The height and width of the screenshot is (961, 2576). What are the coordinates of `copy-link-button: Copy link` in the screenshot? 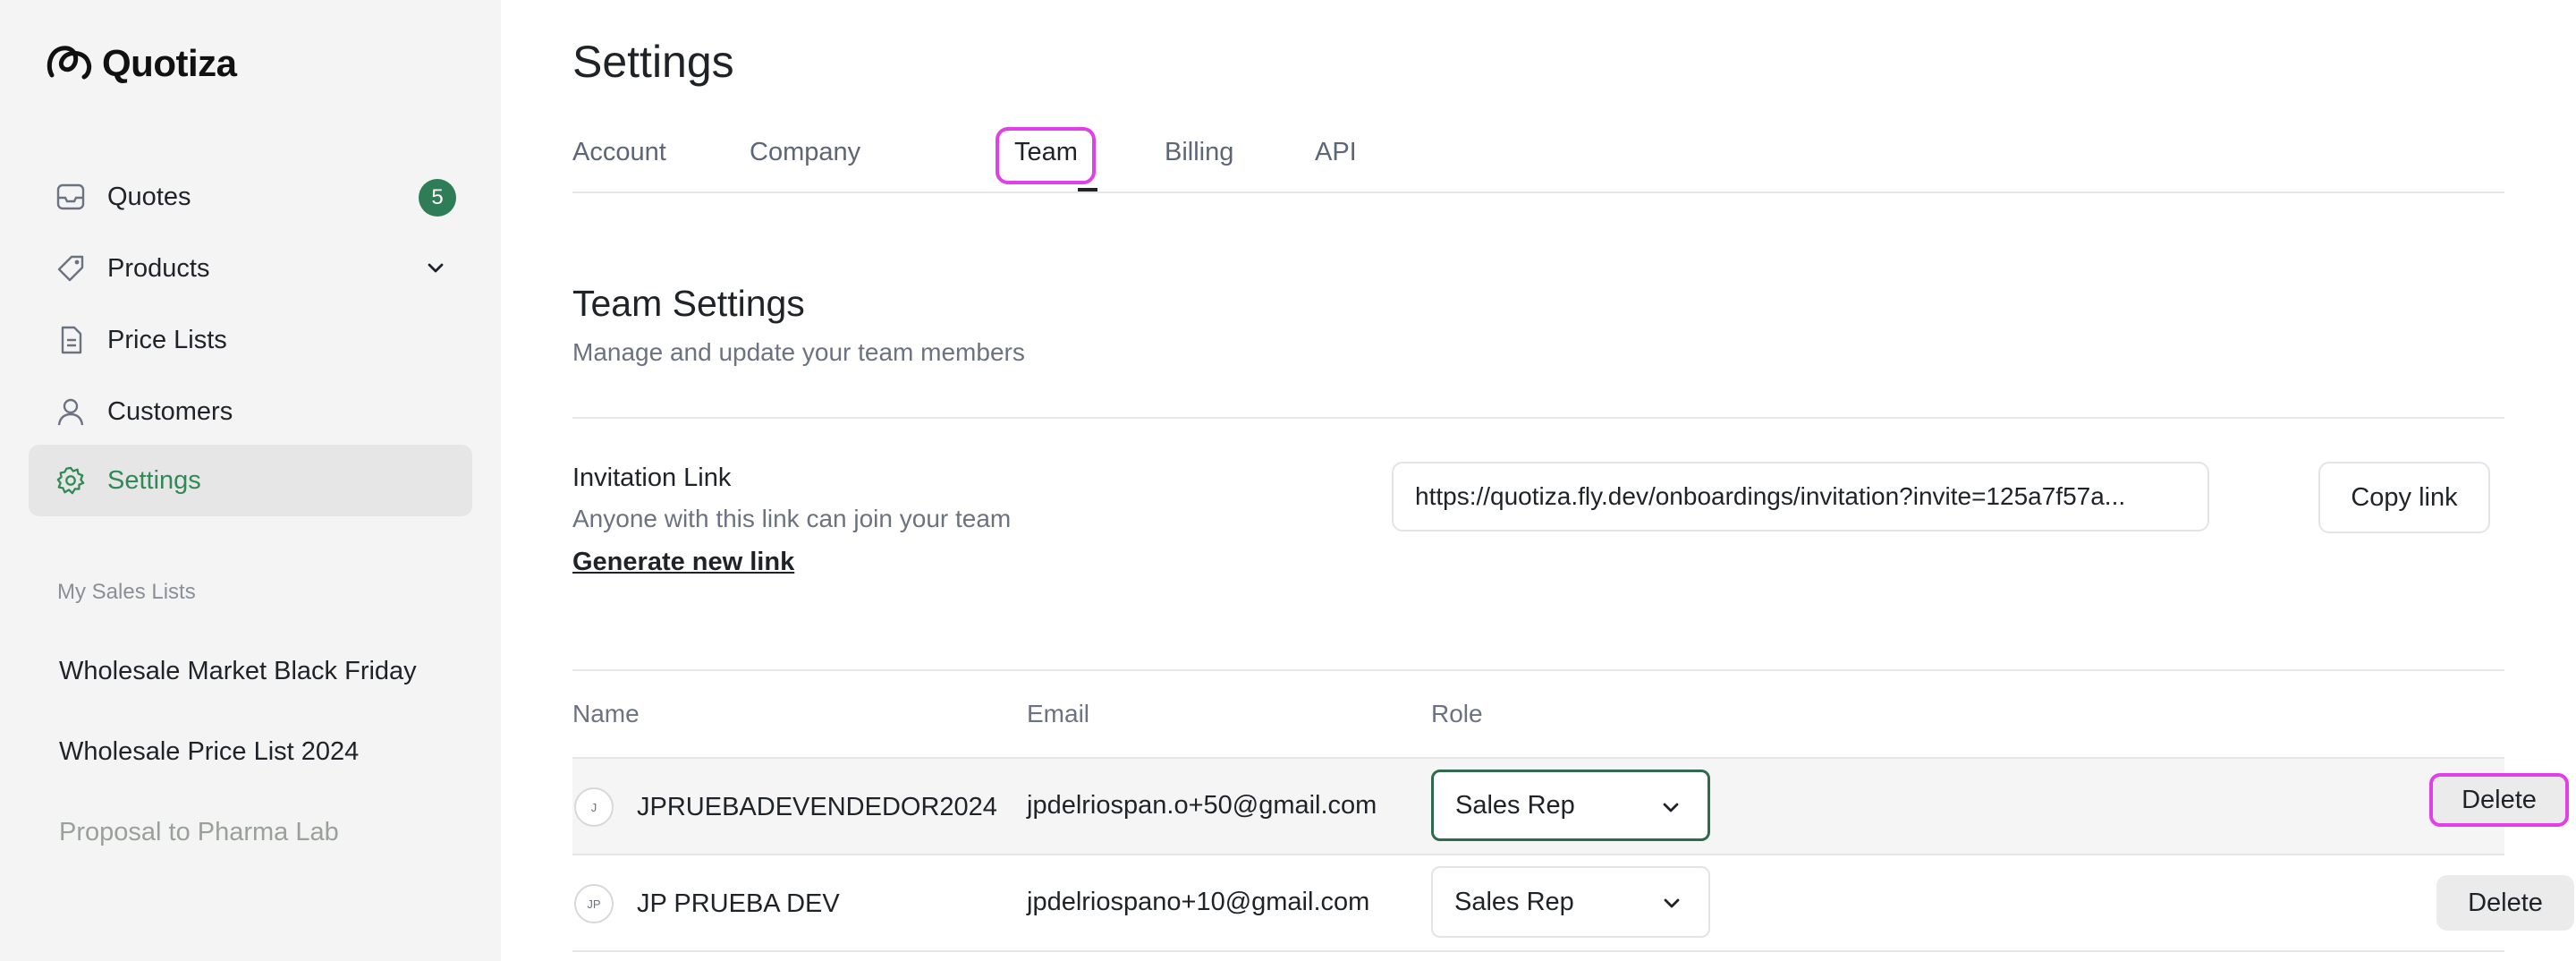 It's located at (2404, 497).